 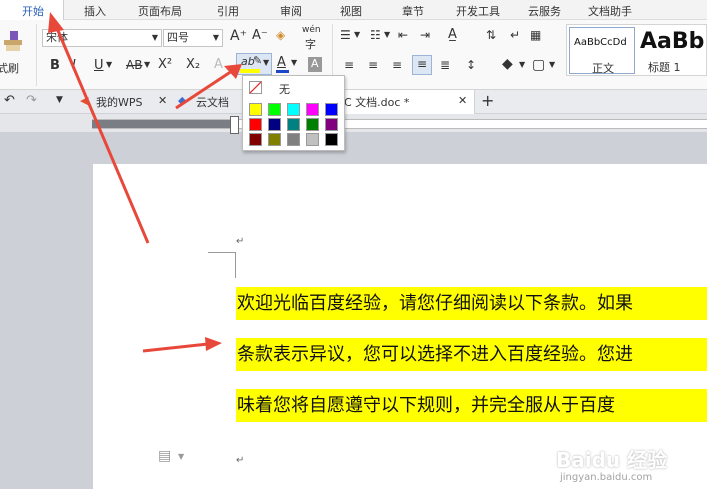 What do you see at coordinates (602, 51) in the screenshot?
I see `style-normal: AaBbCcDd 正文` at bounding box center [602, 51].